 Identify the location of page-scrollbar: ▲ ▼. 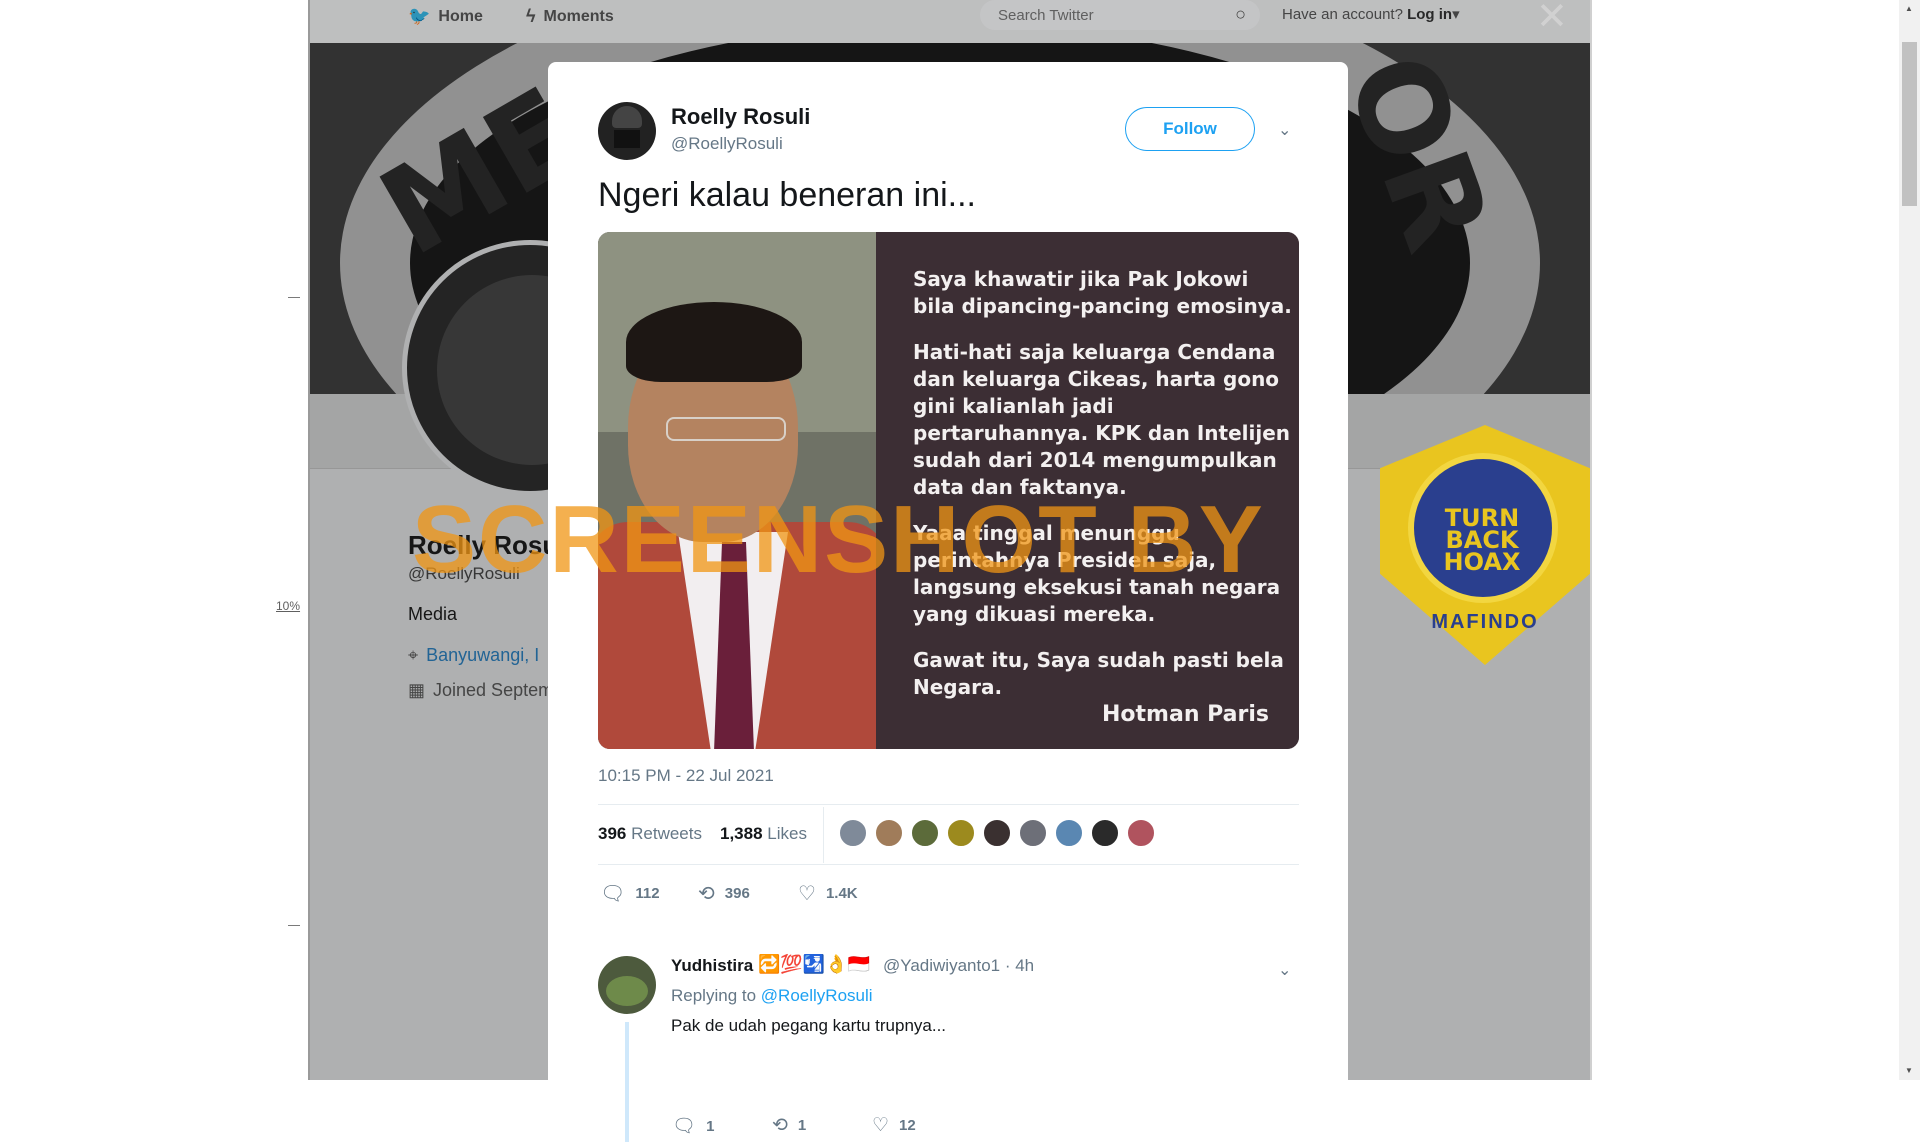
(1909, 540).